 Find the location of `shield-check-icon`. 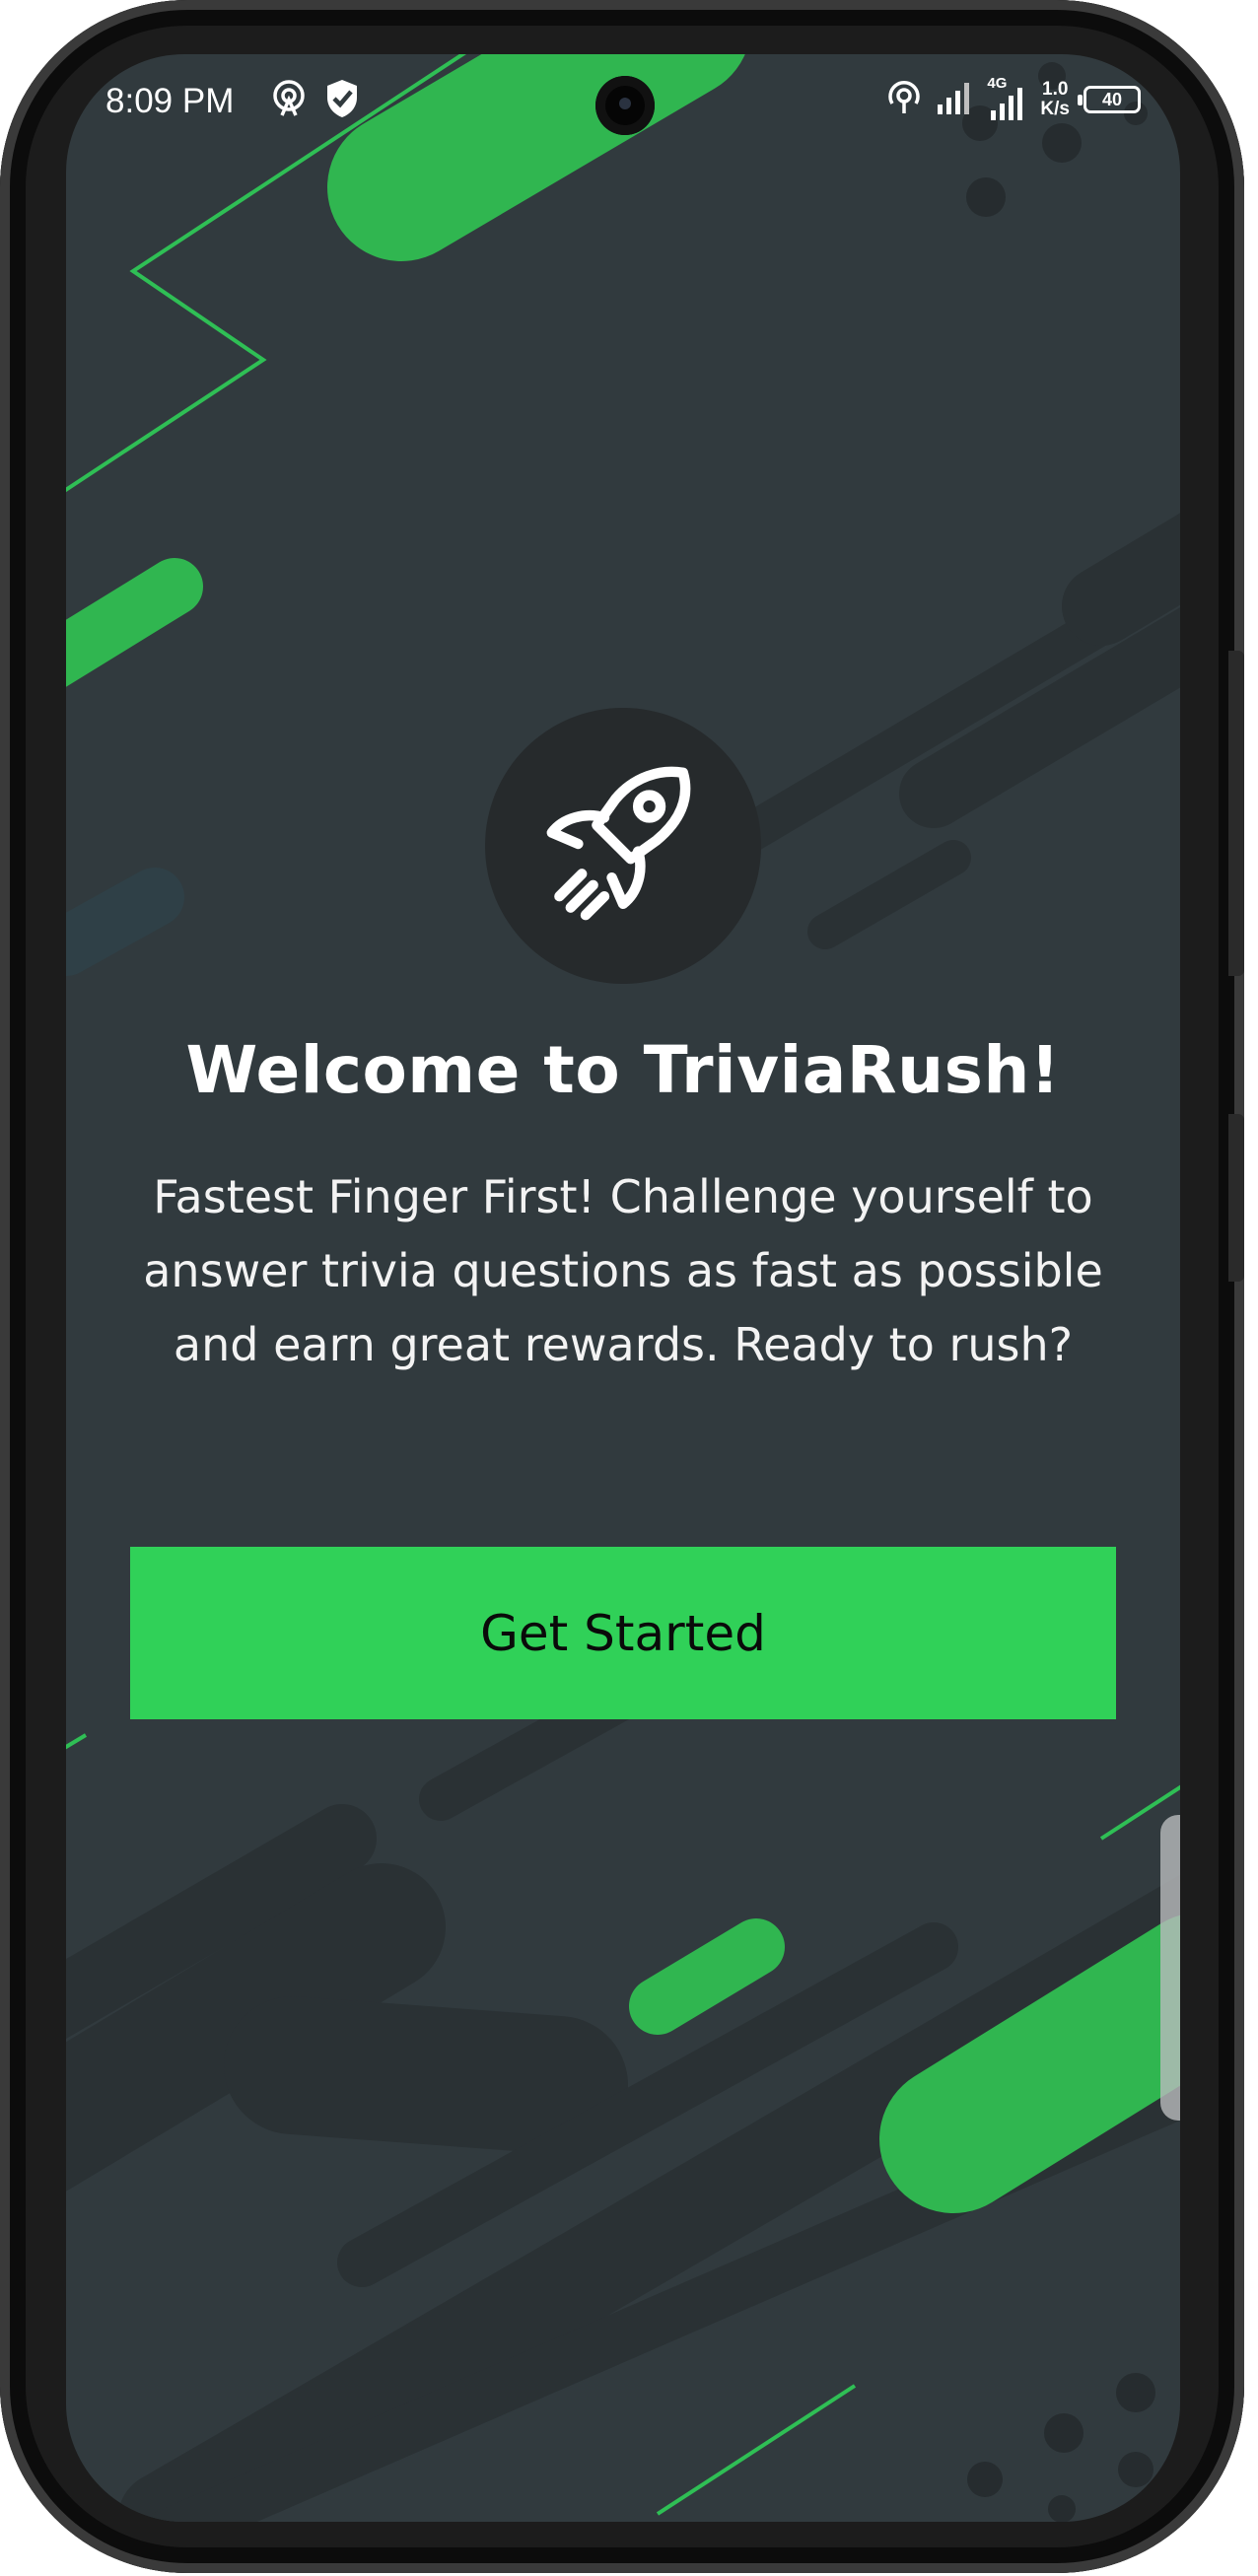

shield-check-icon is located at coordinates (342, 101).